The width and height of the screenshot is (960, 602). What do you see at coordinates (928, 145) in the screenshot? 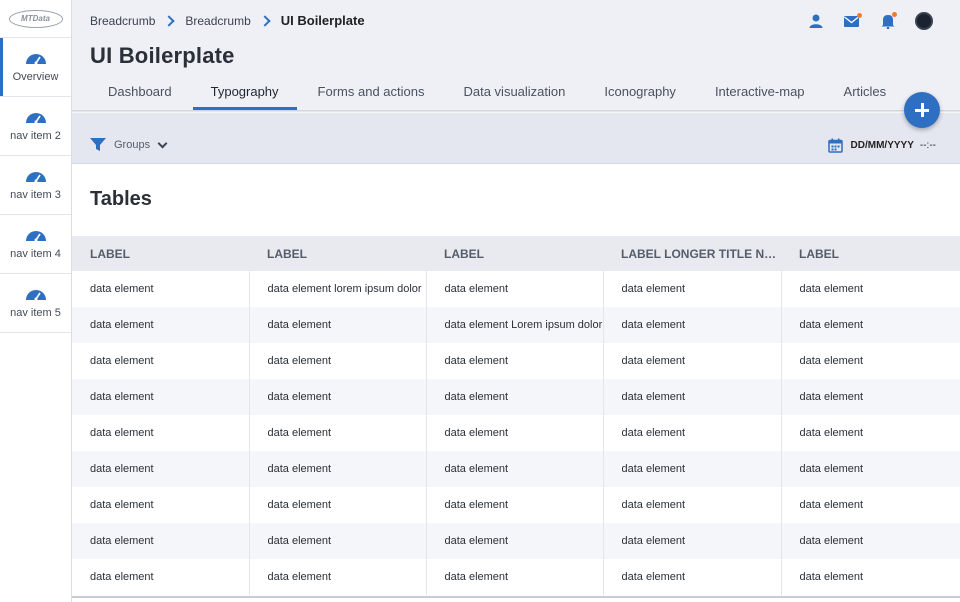
I see `time-field: --:--` at bounding box center [928, 145].